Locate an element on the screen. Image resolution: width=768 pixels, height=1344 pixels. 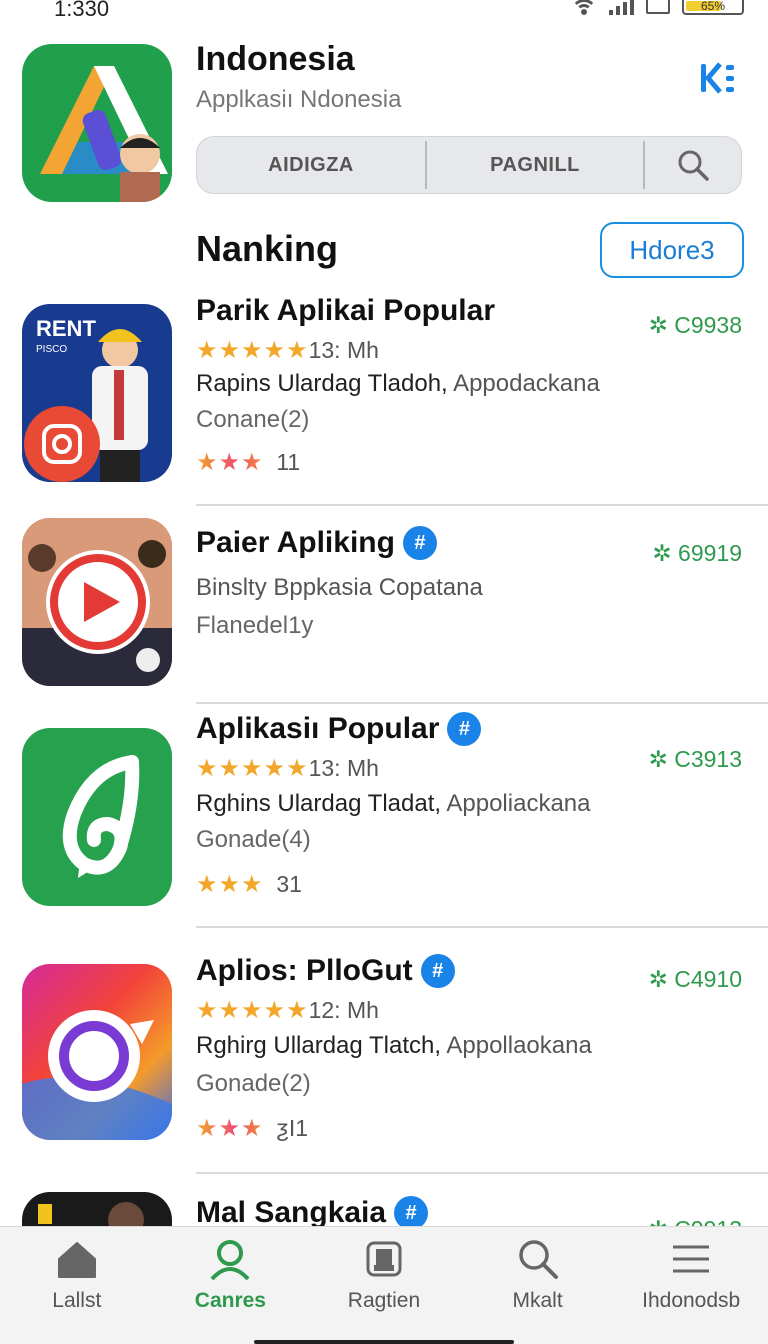
app-description: Rghins Ulardag Tladat, Appoliackana is located at coordinates (393, 804).